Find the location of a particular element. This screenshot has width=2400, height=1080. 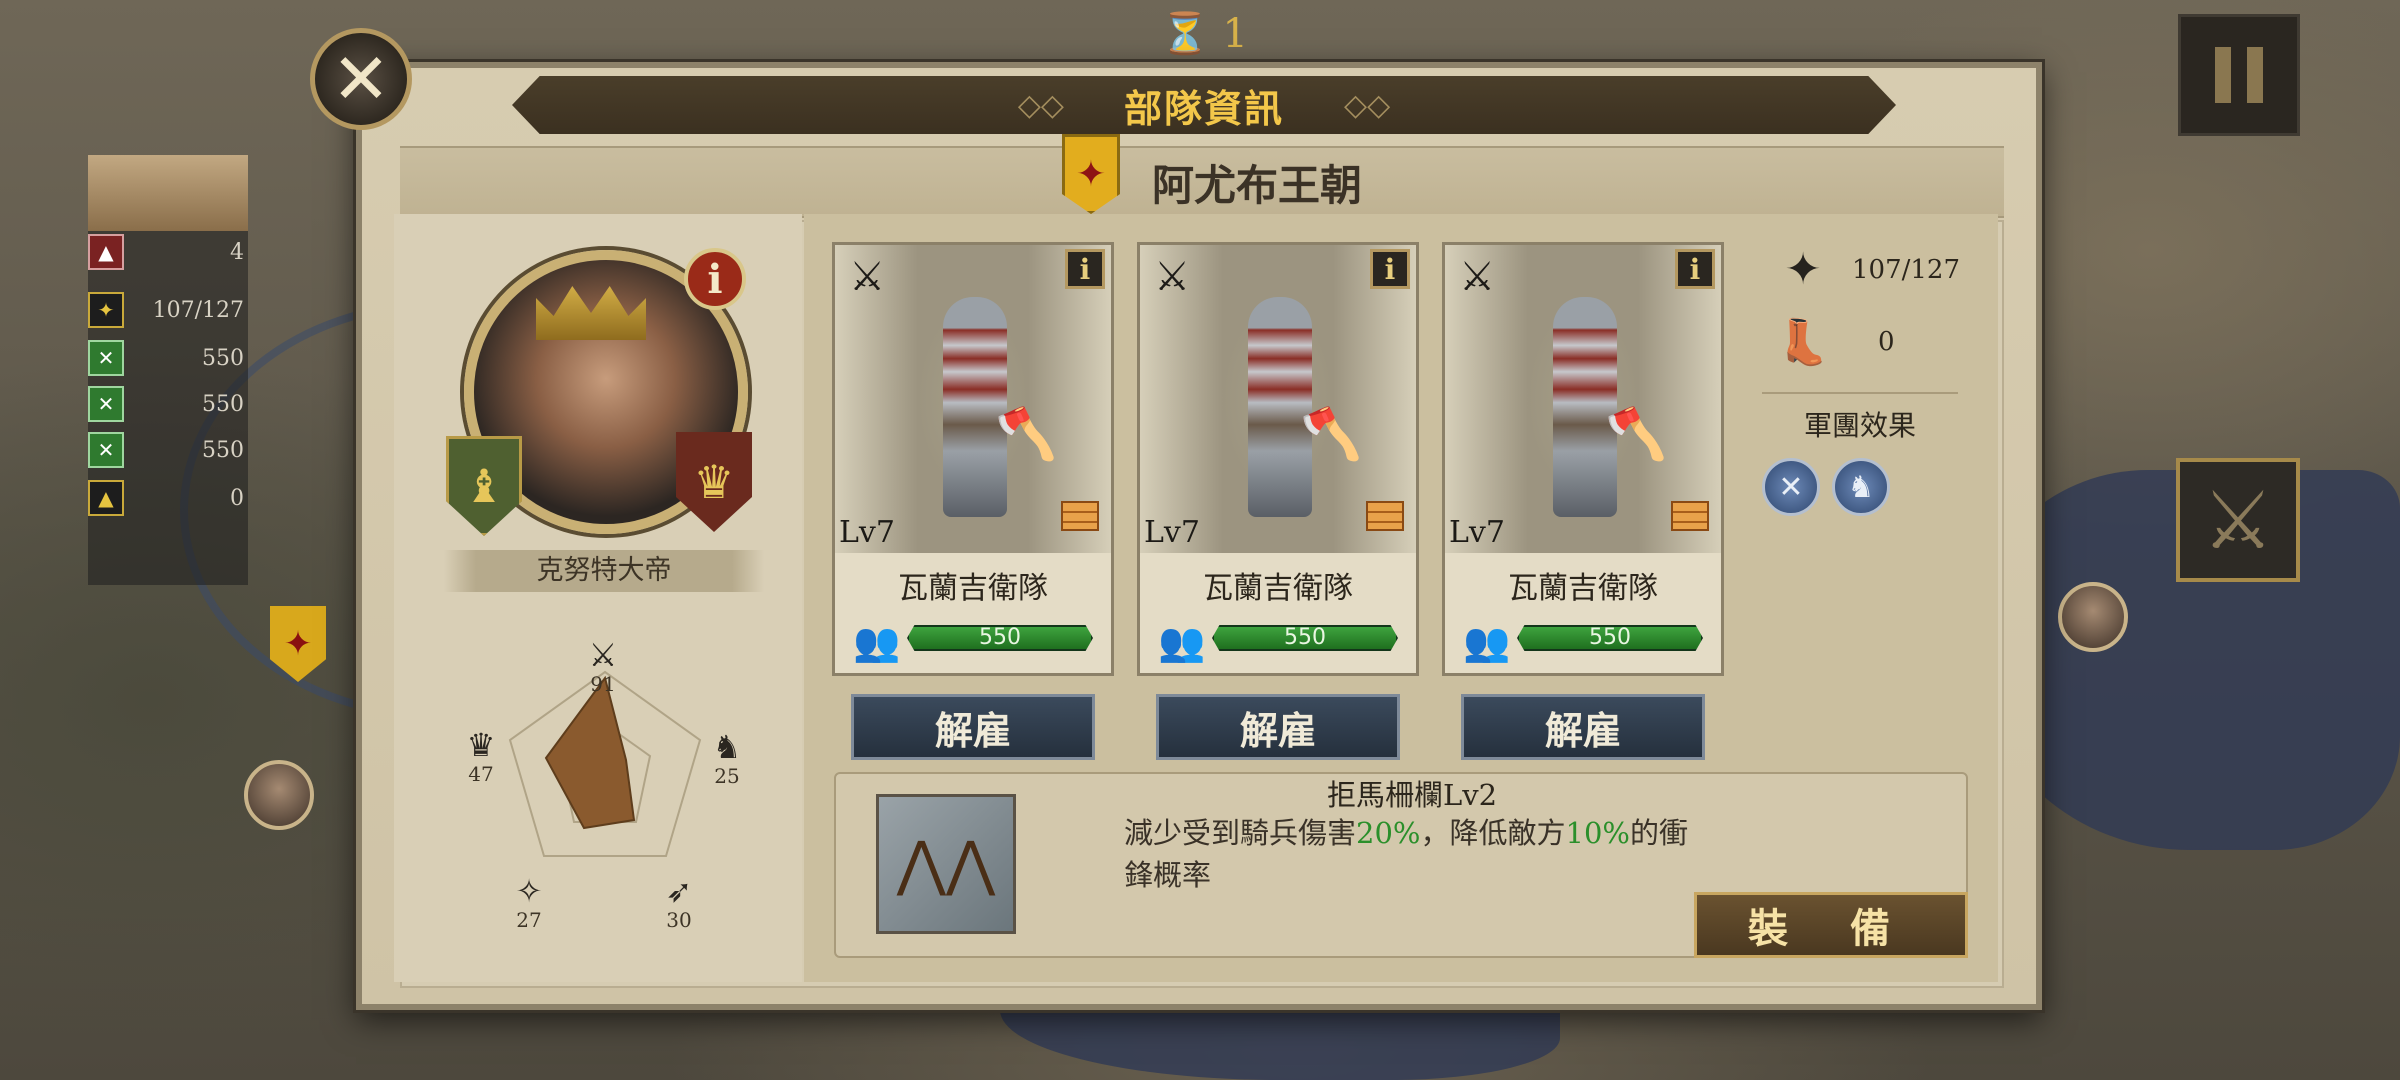

stat-cavalry: 25 is located at coordinates (727, 776).